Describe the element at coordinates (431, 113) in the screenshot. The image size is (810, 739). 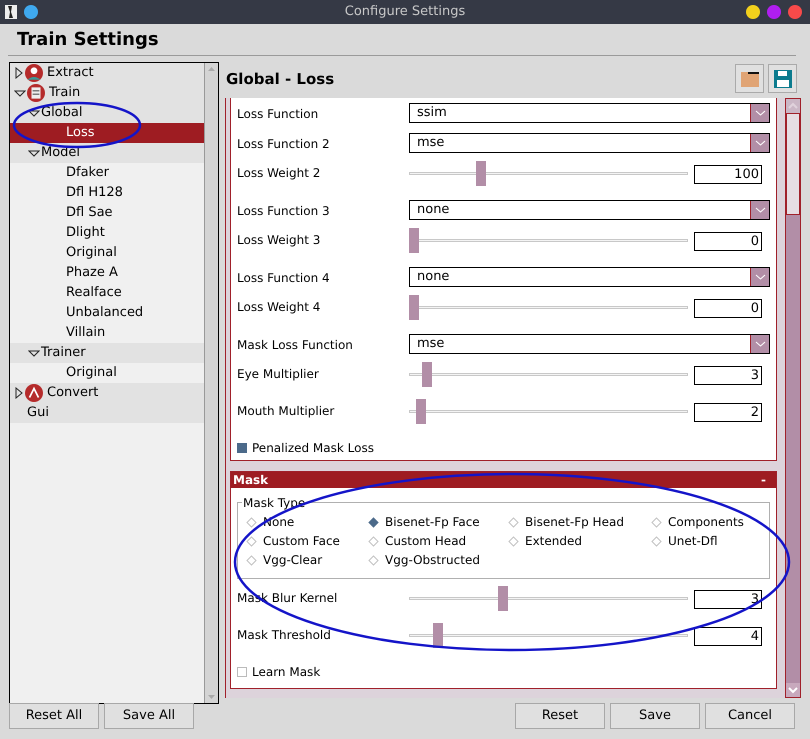
I see `dropdown-value: ssim` at that location.